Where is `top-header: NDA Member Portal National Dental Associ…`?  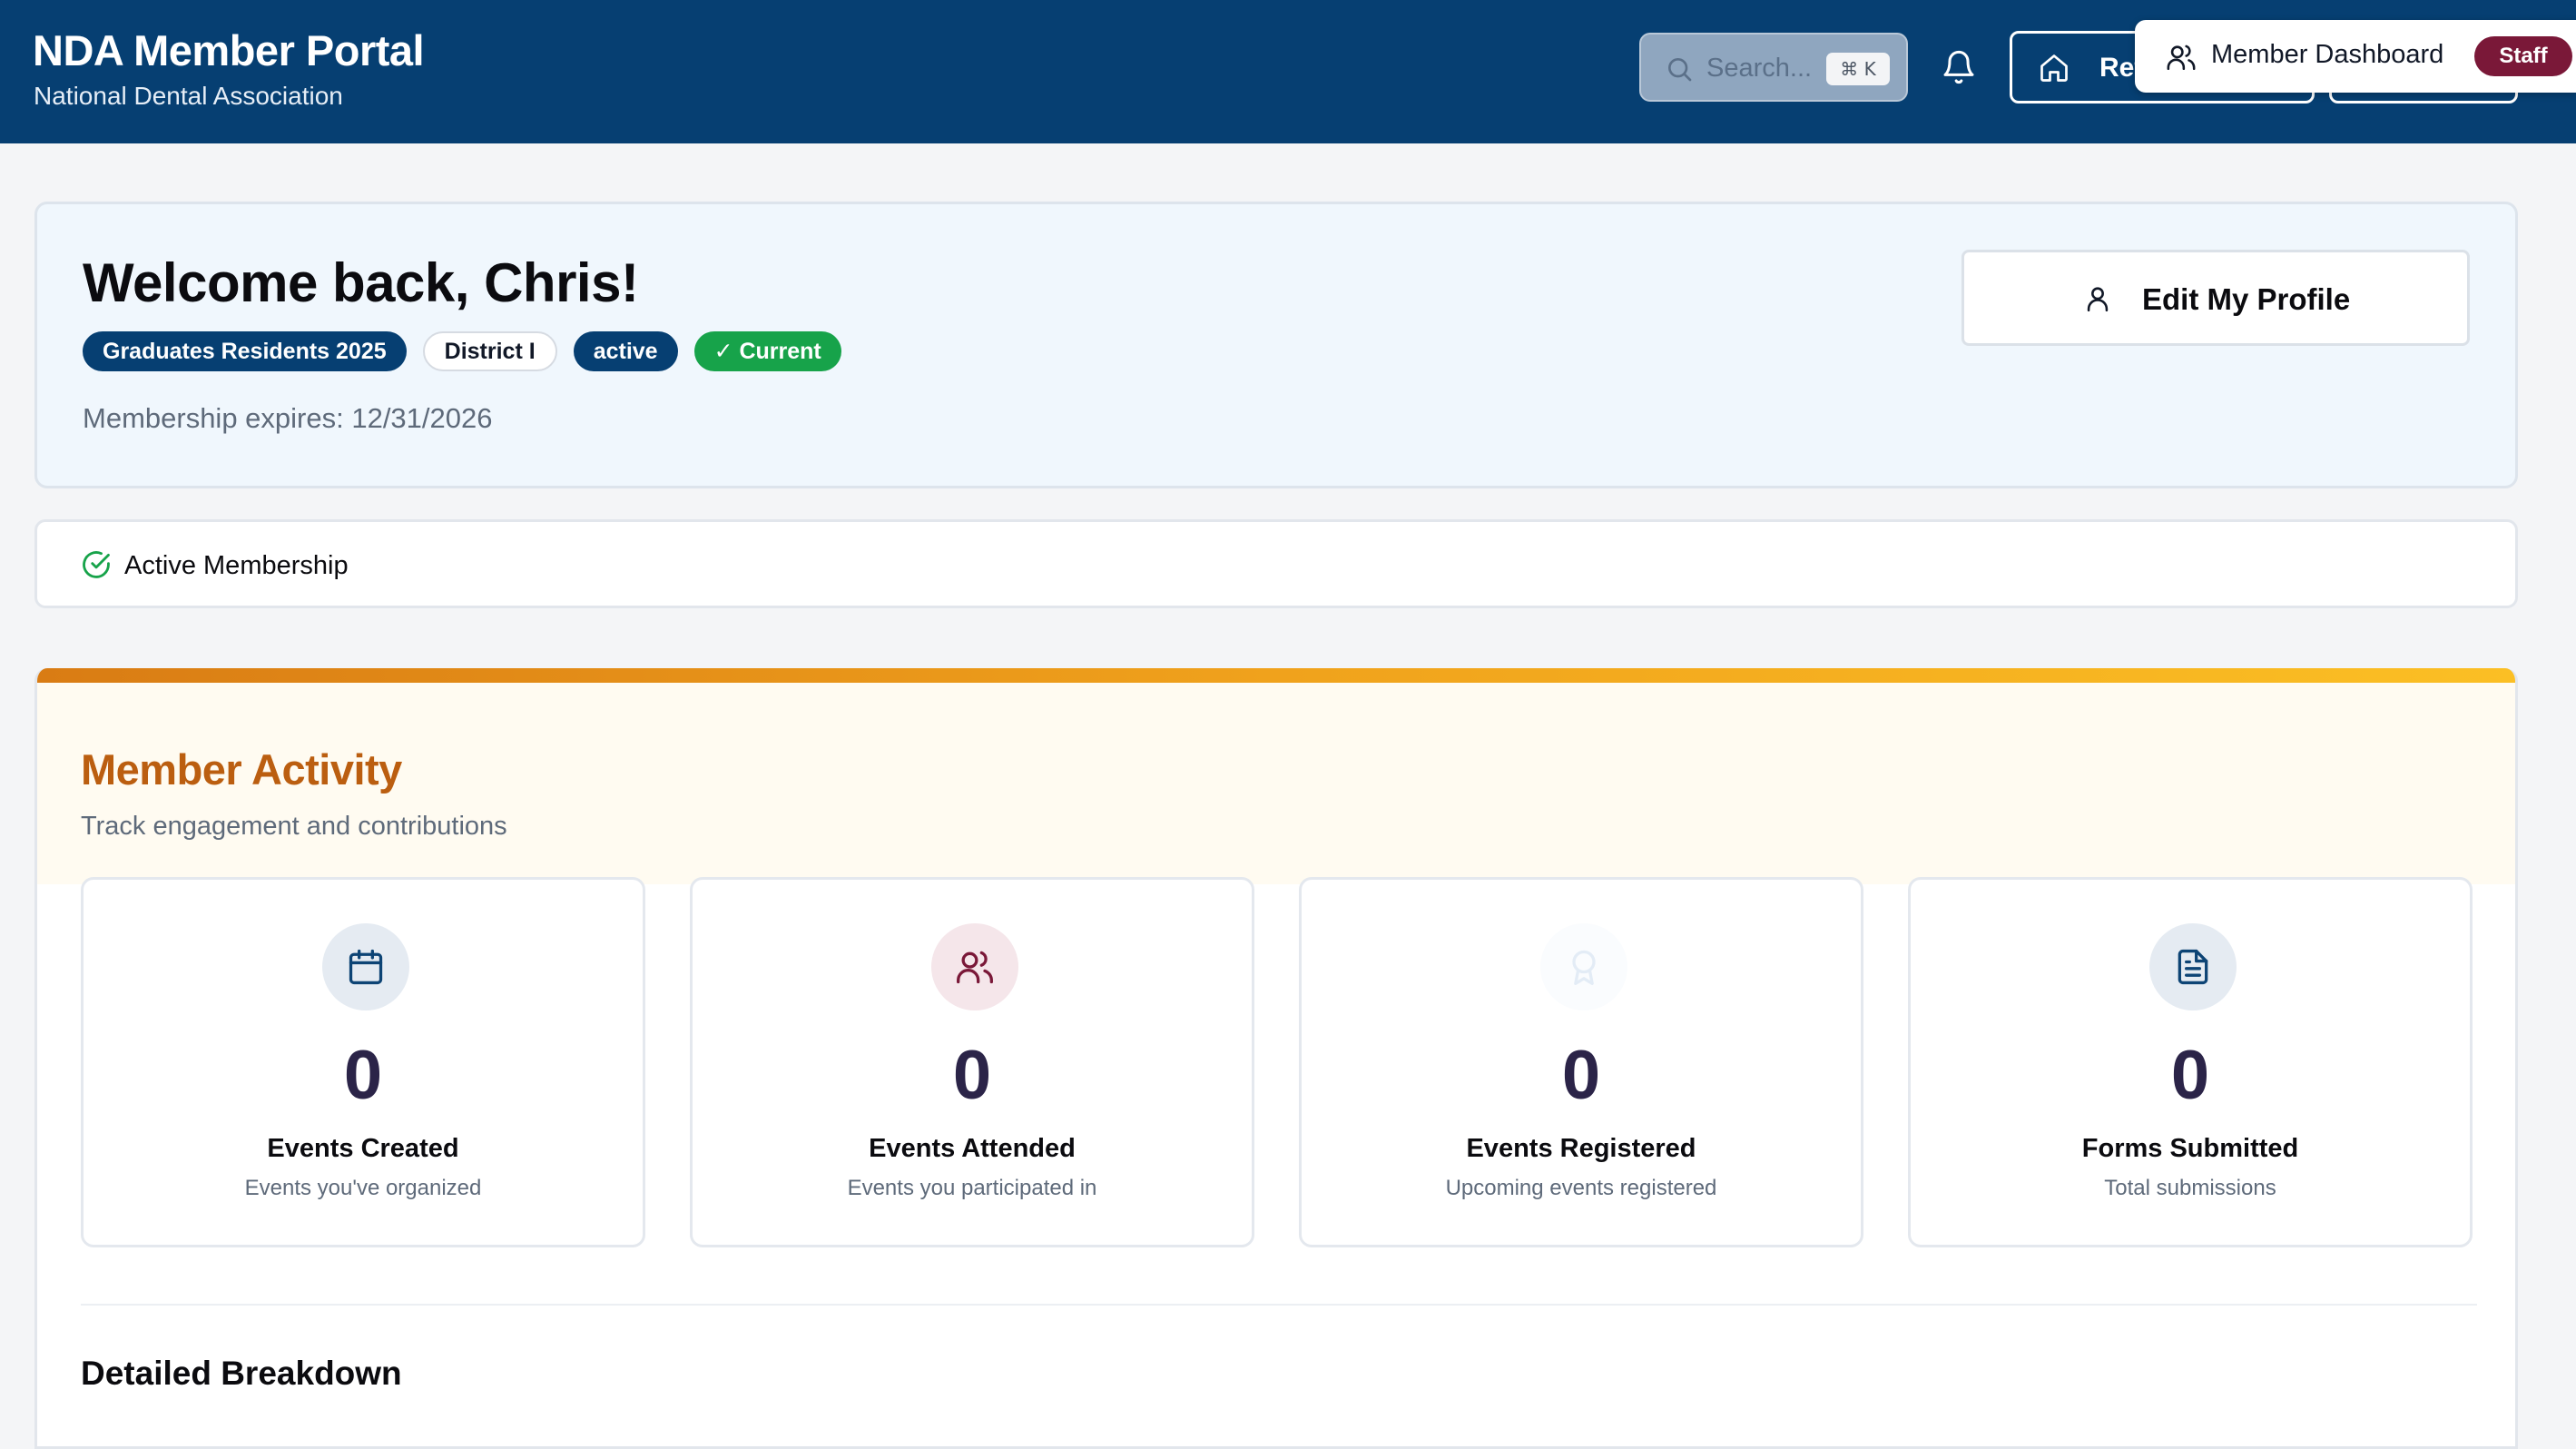 top-header: NDA Member Portal National Dental Associ… is located at coordinates (1288, 71).